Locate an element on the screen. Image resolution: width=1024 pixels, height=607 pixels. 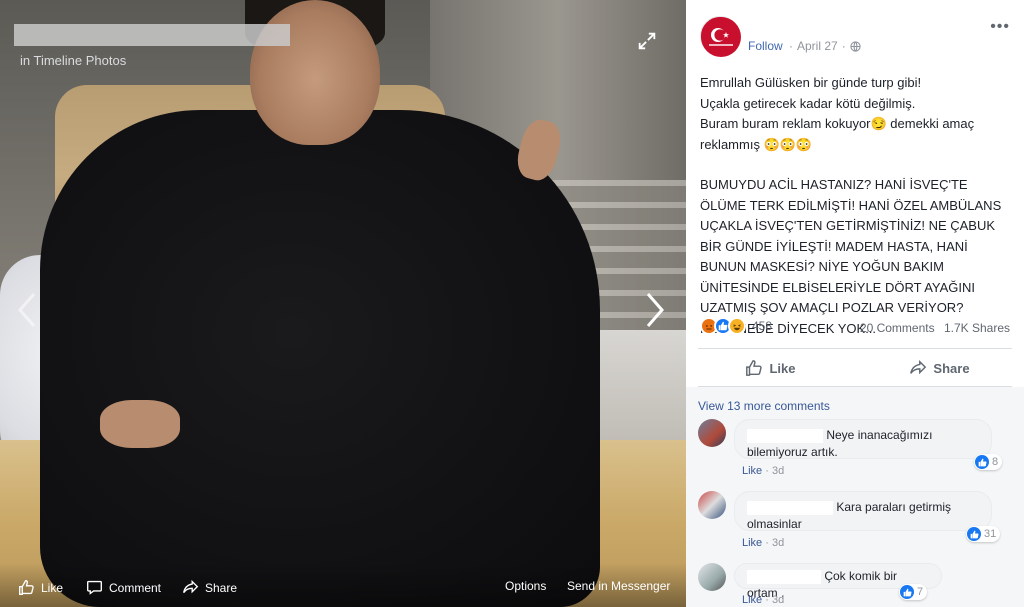
viewer-comment-button: Comment is located at coordinates (123, 587).